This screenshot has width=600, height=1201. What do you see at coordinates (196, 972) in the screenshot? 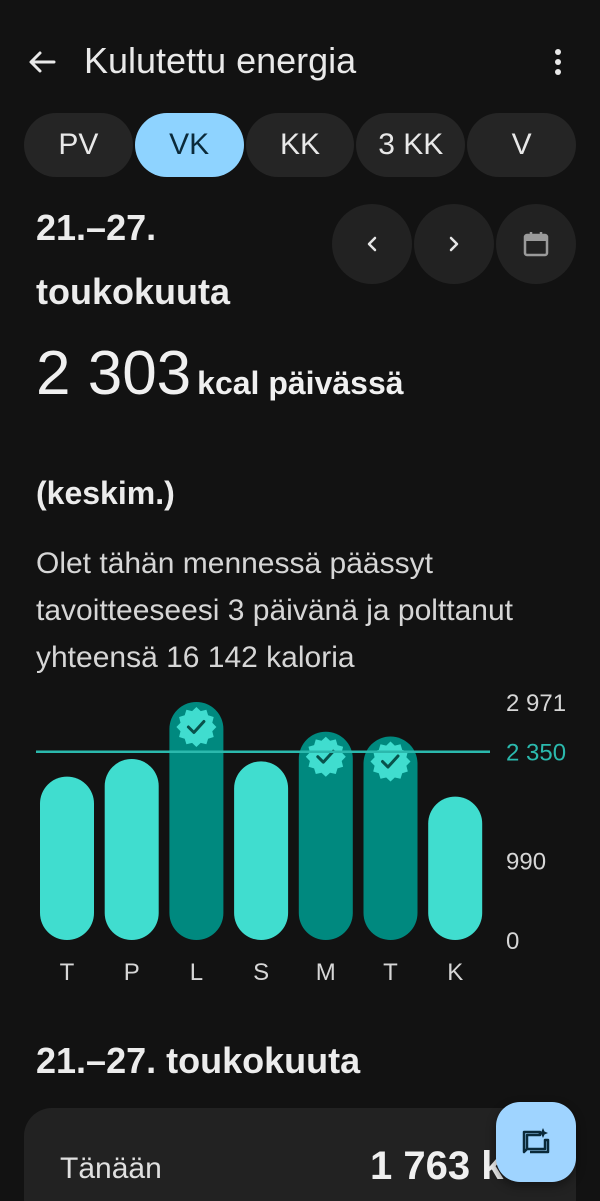
I see `x-tick-label: L` at bounding box center [196, 972].